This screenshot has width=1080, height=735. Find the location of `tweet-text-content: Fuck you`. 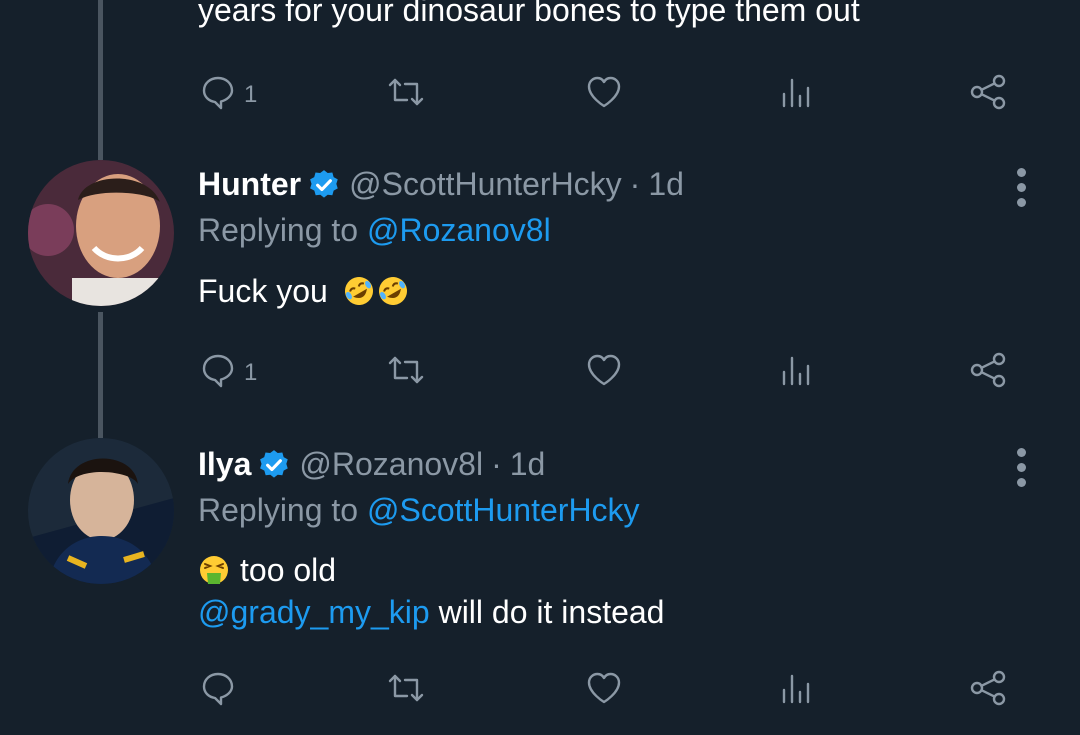

tweet-text-content: Fuck you is located at coordinates (263, 291).